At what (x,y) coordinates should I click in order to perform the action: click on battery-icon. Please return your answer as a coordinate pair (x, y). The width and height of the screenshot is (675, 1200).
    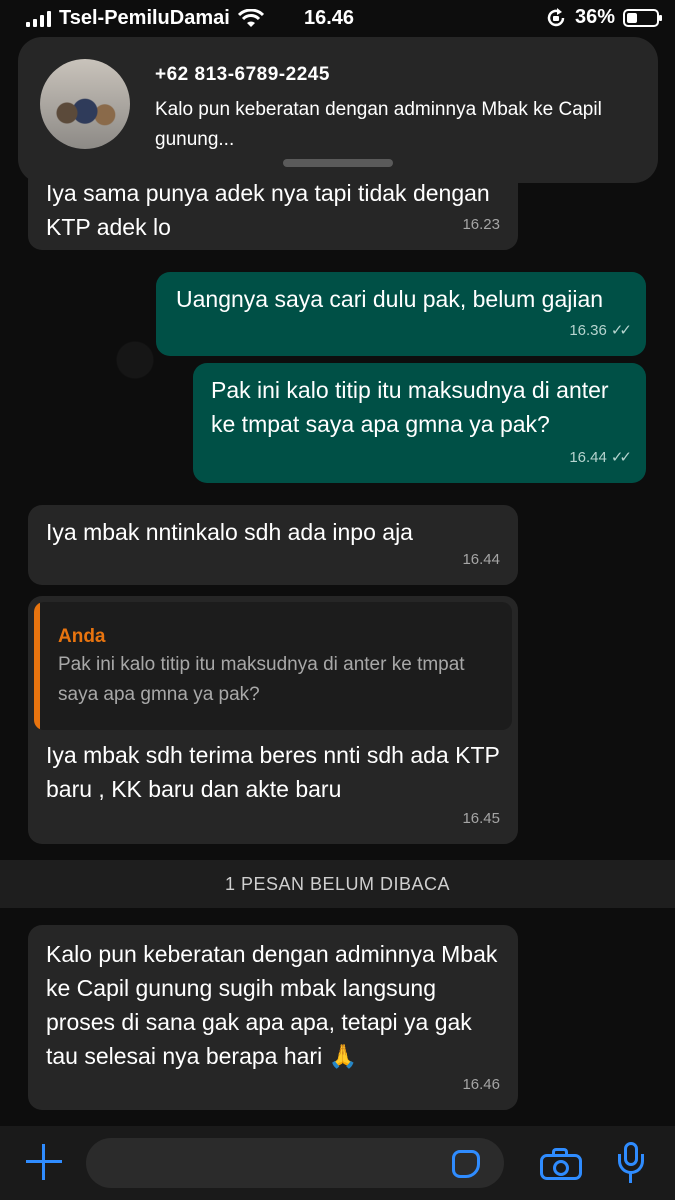
    Looking at the image, I should click on (642, 17).